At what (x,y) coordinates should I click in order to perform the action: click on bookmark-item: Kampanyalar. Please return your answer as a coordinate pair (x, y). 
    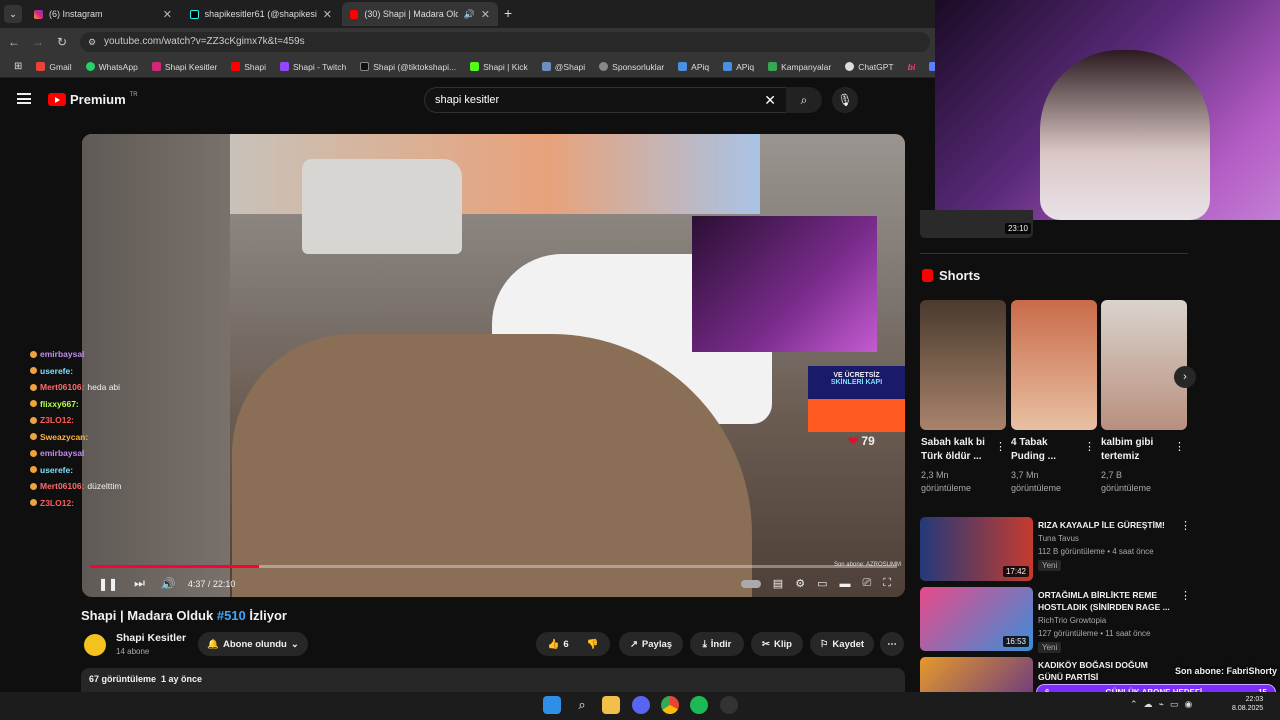
    Looking at the image, I should click on (799, 67).